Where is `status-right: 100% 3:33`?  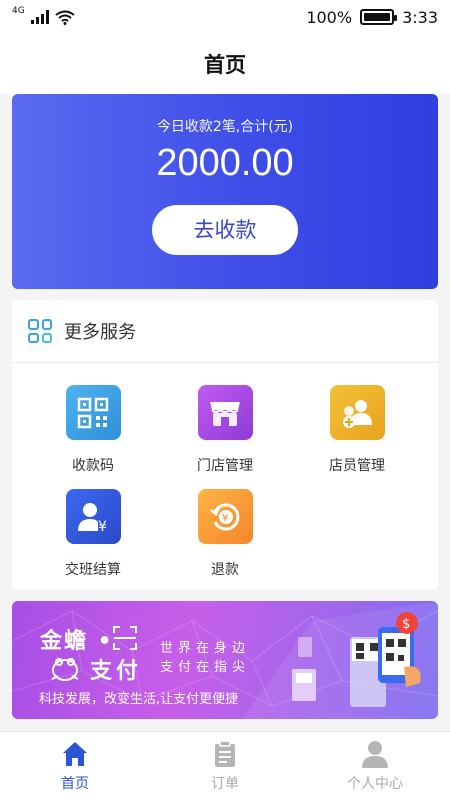 status-right: 100% 3:33 is located at coordinates (372, 17).